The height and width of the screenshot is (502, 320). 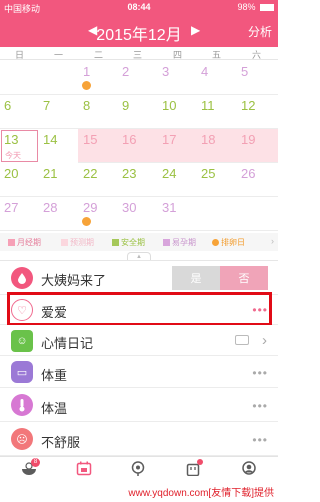 What do you see at coordinates (272, 241) in the screenshot?
I see `legend-more-chevron-icon: ›` at bounding box center [272, 241].